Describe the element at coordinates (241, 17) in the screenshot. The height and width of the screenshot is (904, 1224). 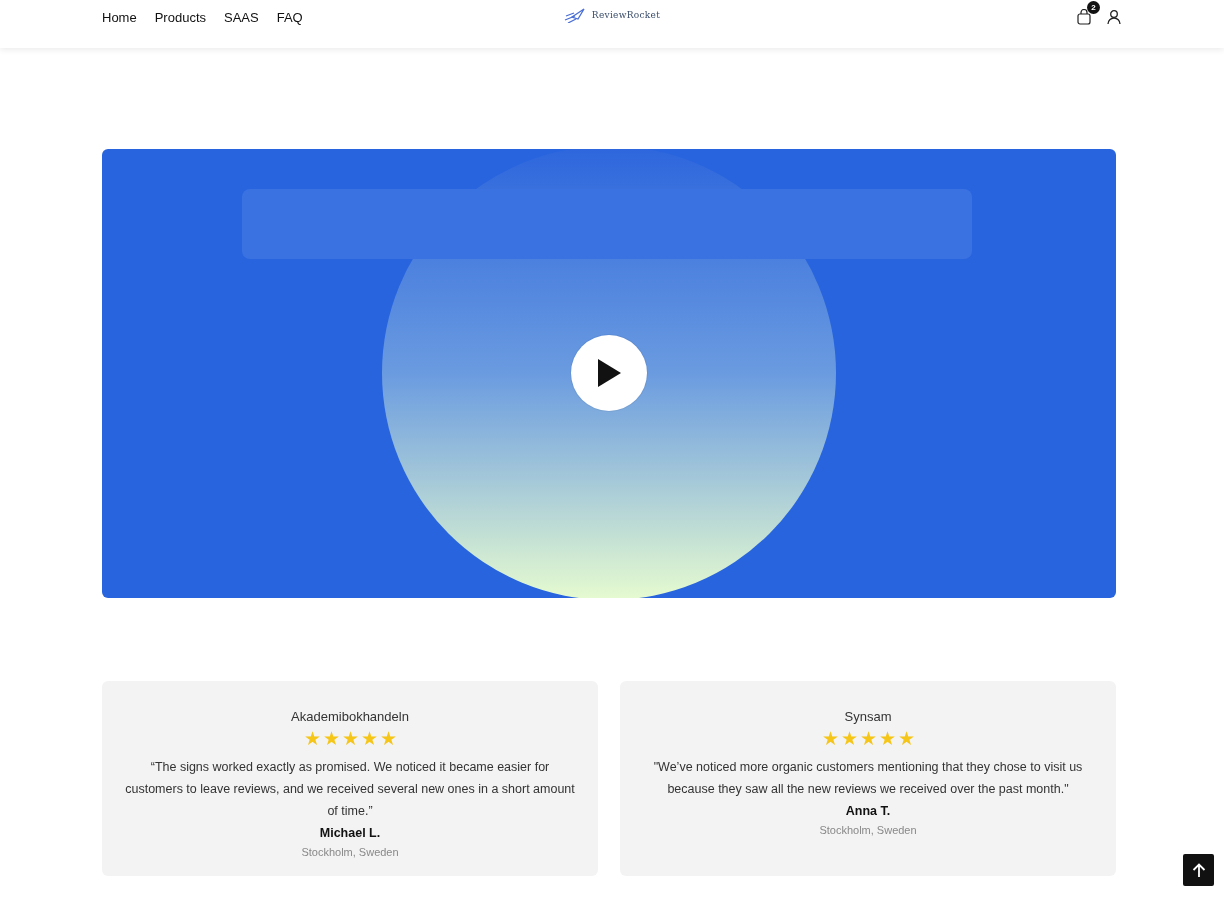
I see `nav-link: SAAS` at that location.